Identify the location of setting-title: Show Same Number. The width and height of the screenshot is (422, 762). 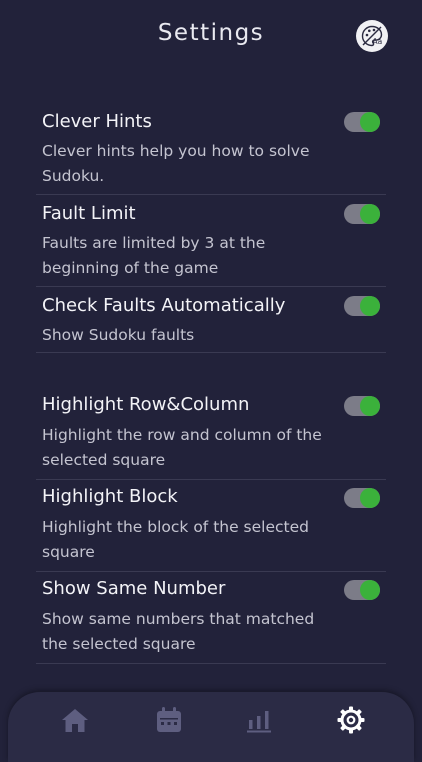
(134, 588).